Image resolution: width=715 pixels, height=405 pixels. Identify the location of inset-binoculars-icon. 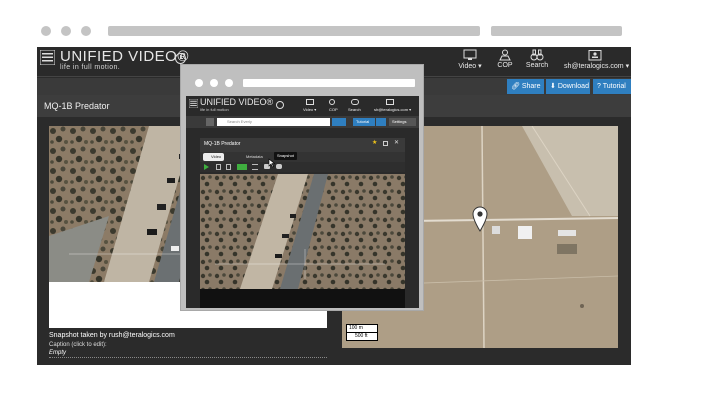
(355, 102).